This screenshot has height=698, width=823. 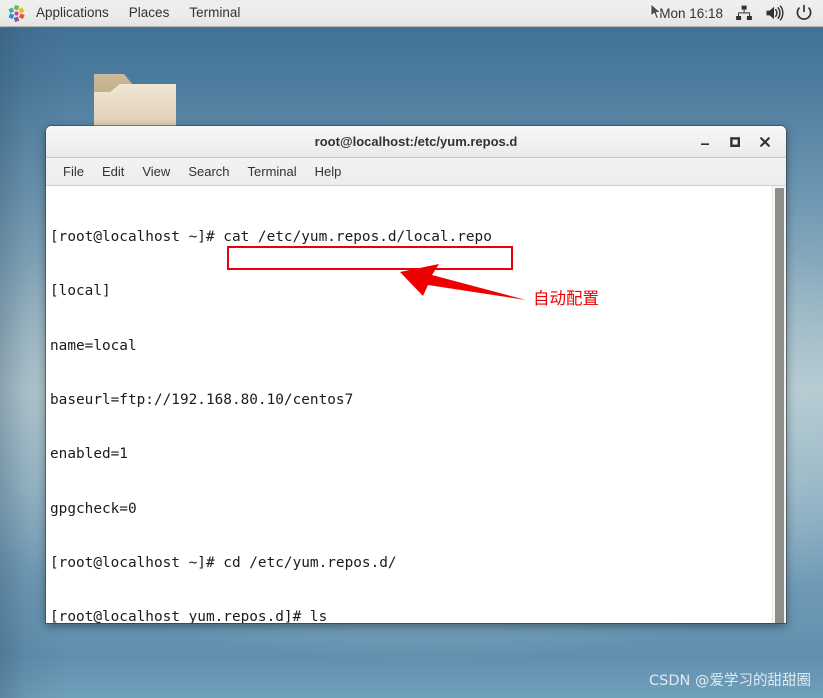 I want to click on watermark: CSDN @爱学习的甜甜圈, so click(x=730, y=681).